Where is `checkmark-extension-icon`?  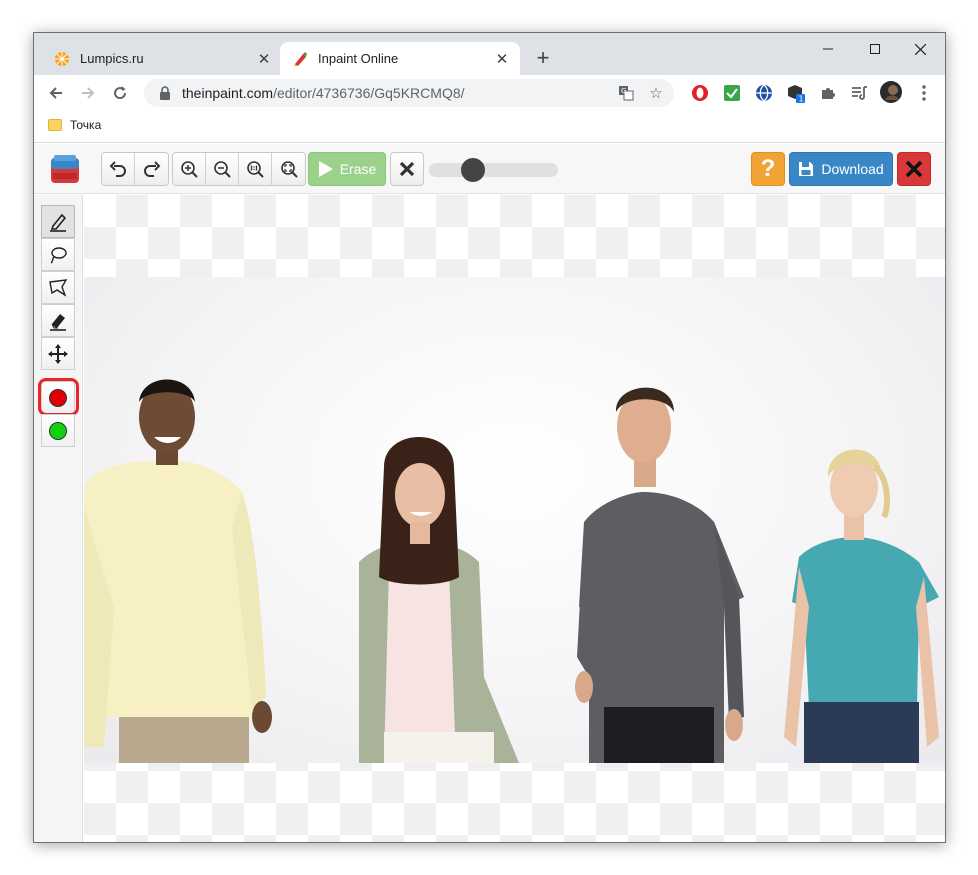 checkmark-extension-icon is located at coordinates (732, 93).